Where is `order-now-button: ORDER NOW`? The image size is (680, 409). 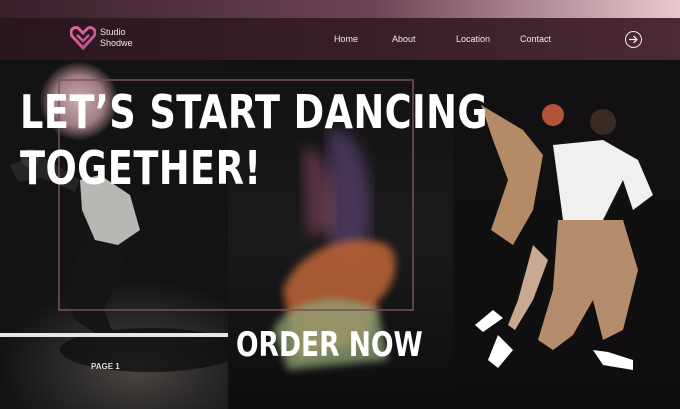 order-now-button: ORDER NOW is located at coordinates (329, 345).